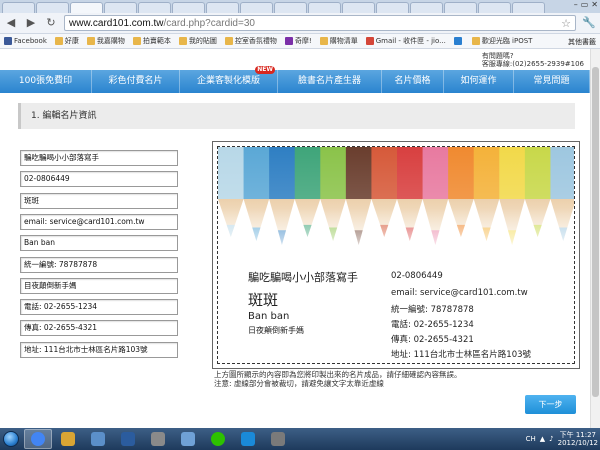  What do you see at coordinates (99, 243) in the screenshot?
I see `name-en-field: Ban ban` at bounding box center [99, 243].